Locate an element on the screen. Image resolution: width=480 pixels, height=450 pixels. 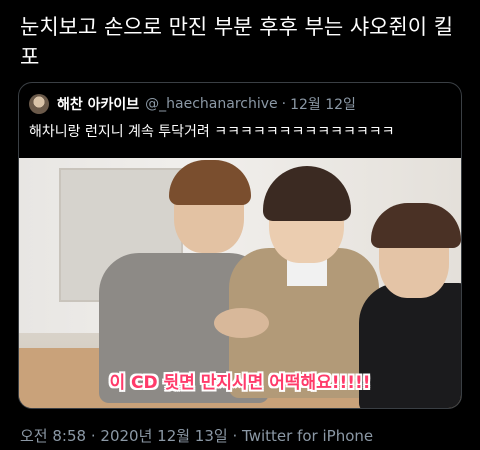
quoted-tweet-header: 해찬 아카이브 @_haechanarchive · 12월 12일 is located at coordinates (192, 104).